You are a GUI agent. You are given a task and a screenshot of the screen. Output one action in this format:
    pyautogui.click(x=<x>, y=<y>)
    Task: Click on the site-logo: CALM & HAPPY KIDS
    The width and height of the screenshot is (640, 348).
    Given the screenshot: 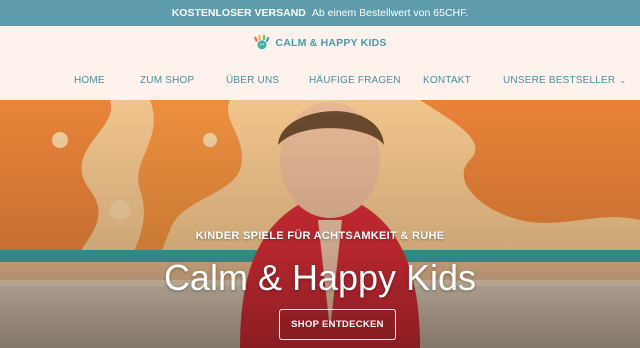 What is the action you would take?
    pyautogui.click(x=320, y=43)
    